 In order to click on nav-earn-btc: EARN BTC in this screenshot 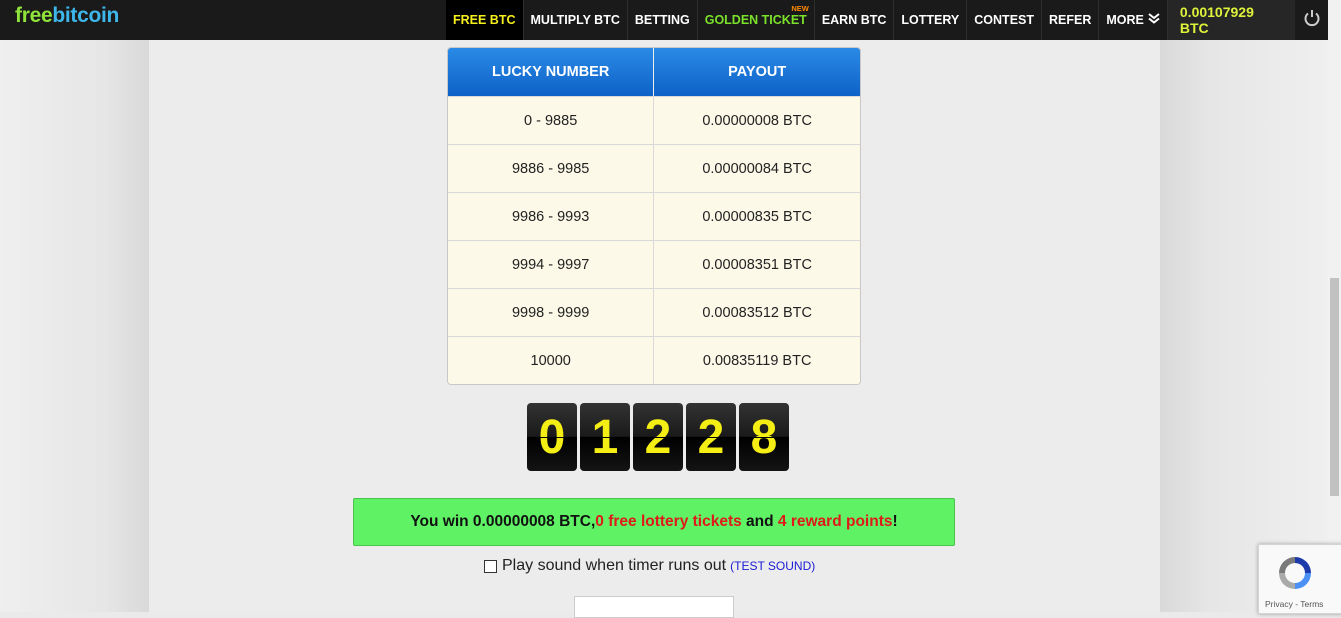, I will do `click(854, 20)`.